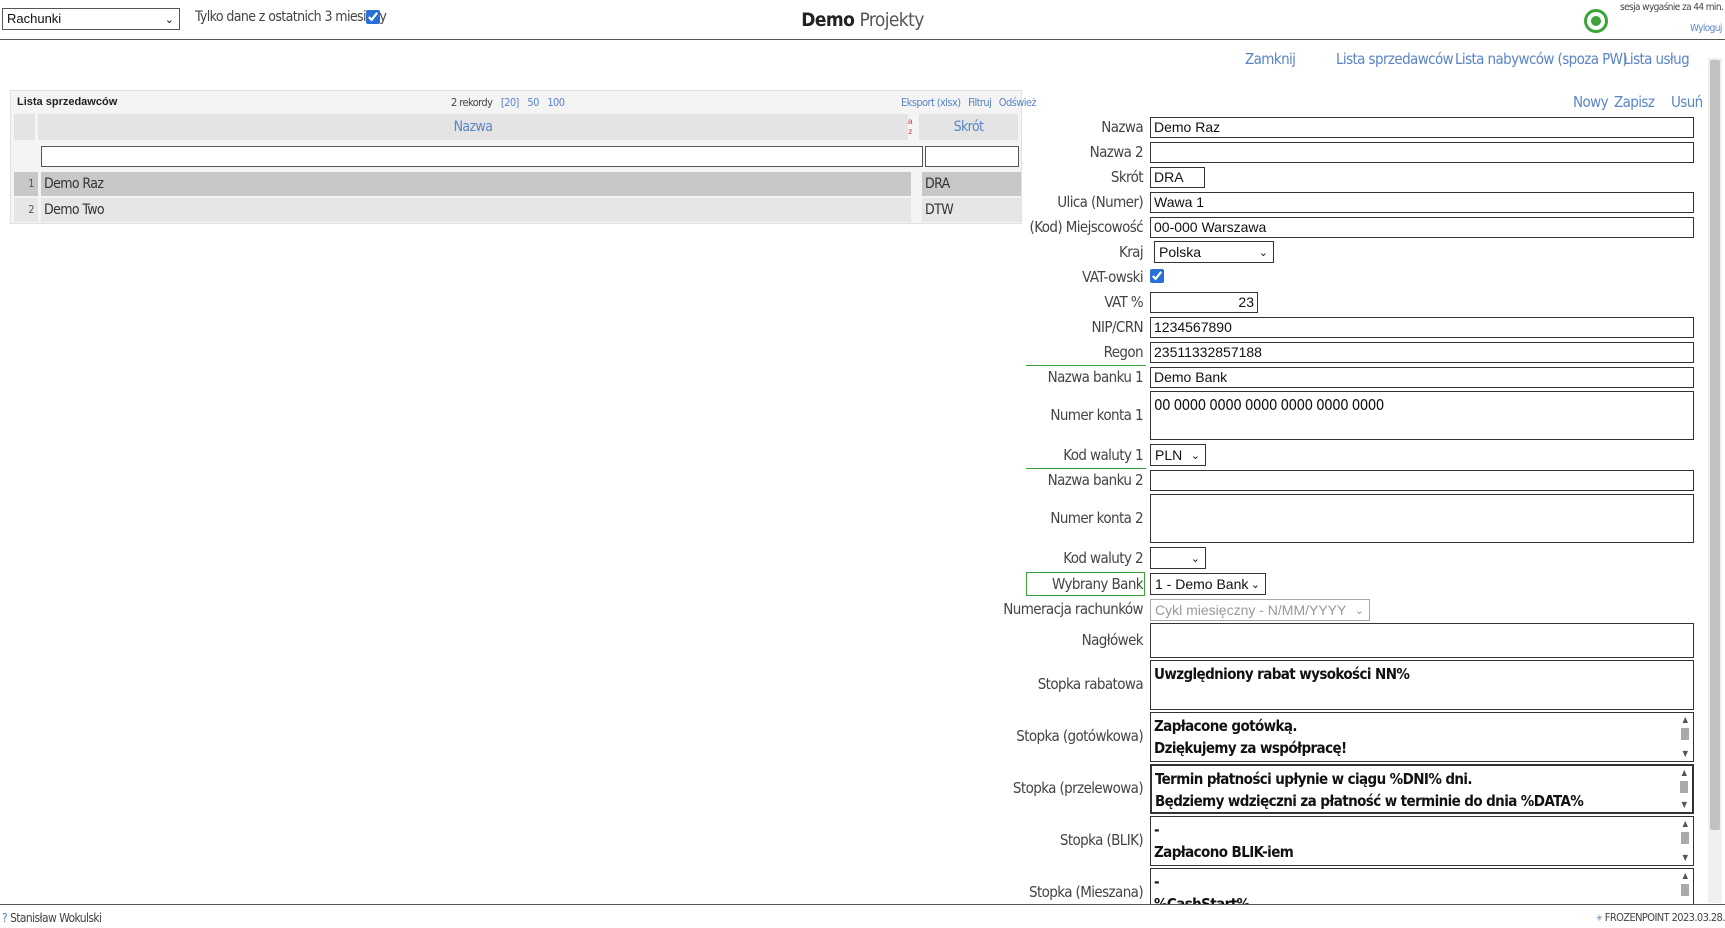  What do you see at coordinates (24, 127) in the screenshot?
I see `col-header-num` at bounding box center [24, 127].